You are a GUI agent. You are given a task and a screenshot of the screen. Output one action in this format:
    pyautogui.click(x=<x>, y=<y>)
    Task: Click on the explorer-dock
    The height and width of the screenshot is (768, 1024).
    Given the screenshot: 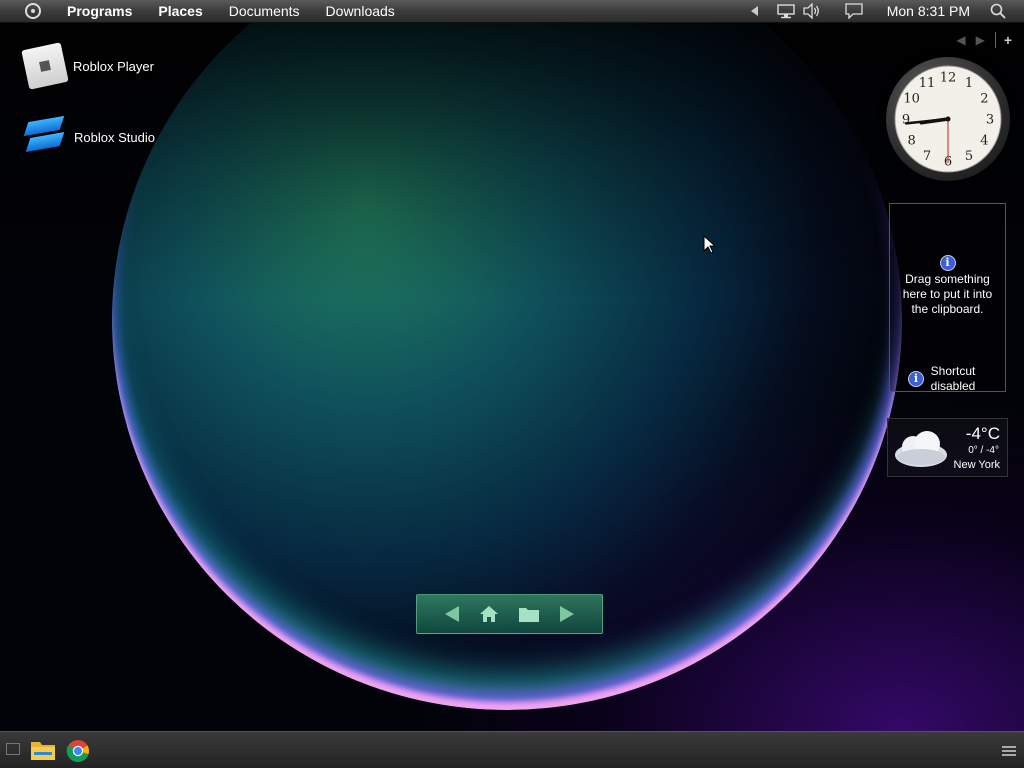 What is the action you would take?
    pyautogui.click(x=509, y=614)
    